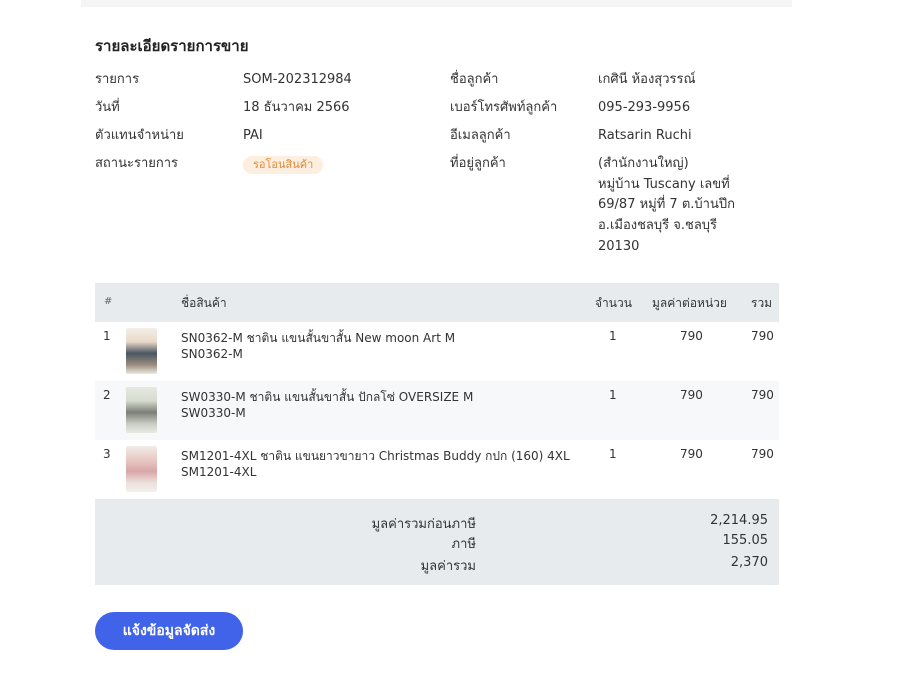  I want to click on customer-email-value: Ratsarin Ruchi, so click(645, 135).